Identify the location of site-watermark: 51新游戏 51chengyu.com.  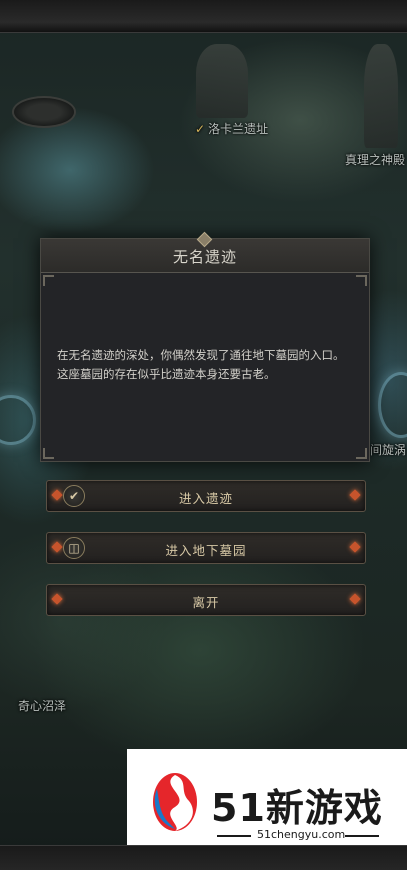
(267, 797).